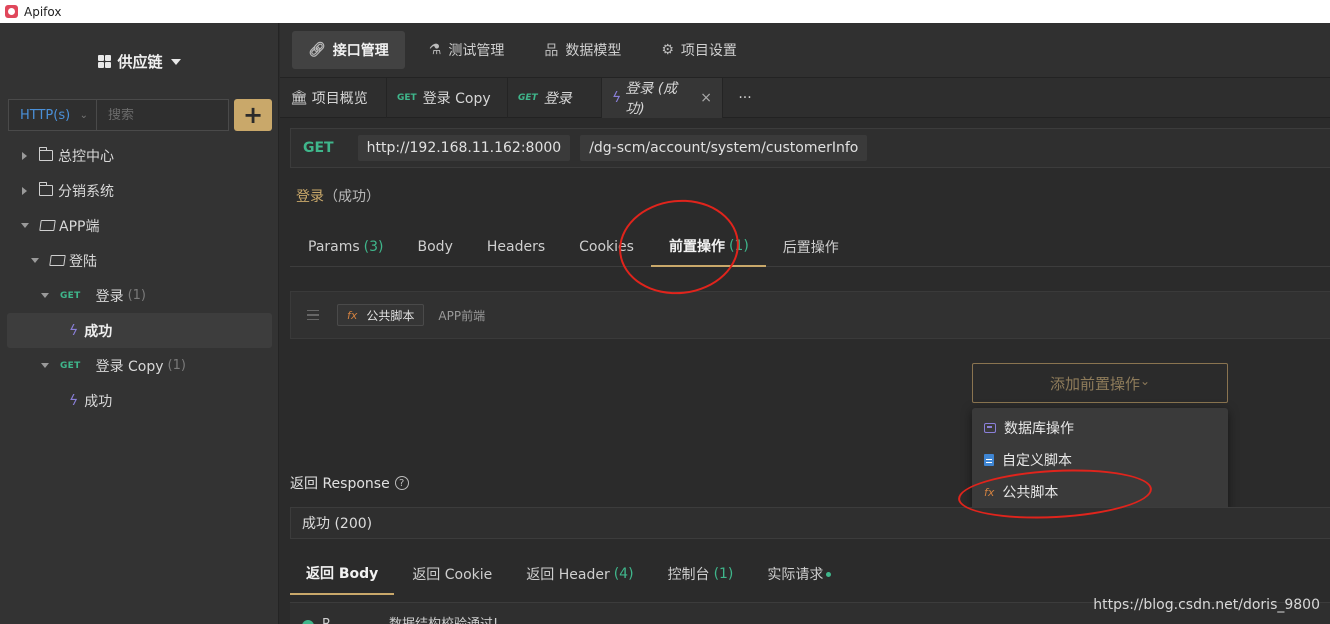  I want to click on drag-handle-icon, so click(313, 315).